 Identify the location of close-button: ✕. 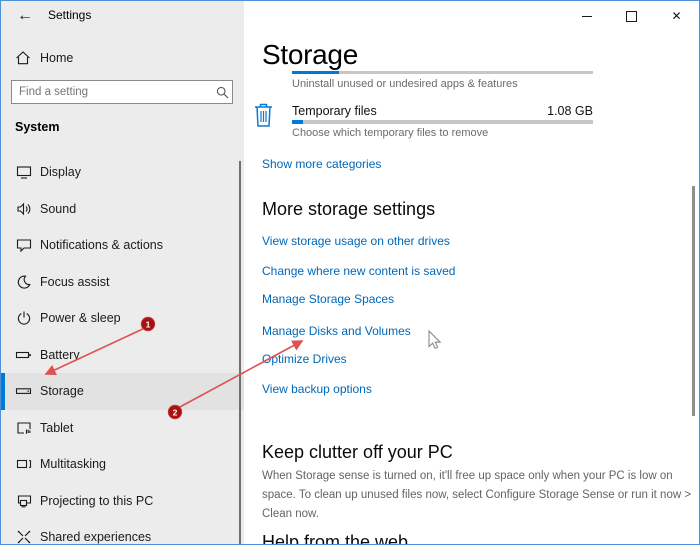
(676, 16).